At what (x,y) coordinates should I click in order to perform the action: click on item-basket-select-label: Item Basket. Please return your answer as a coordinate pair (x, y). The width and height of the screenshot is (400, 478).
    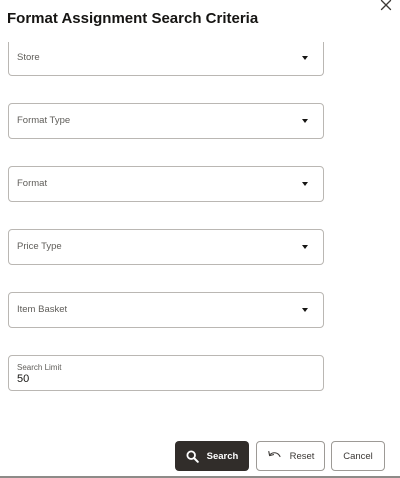
    Looking at the image, I should click on (42, 309).